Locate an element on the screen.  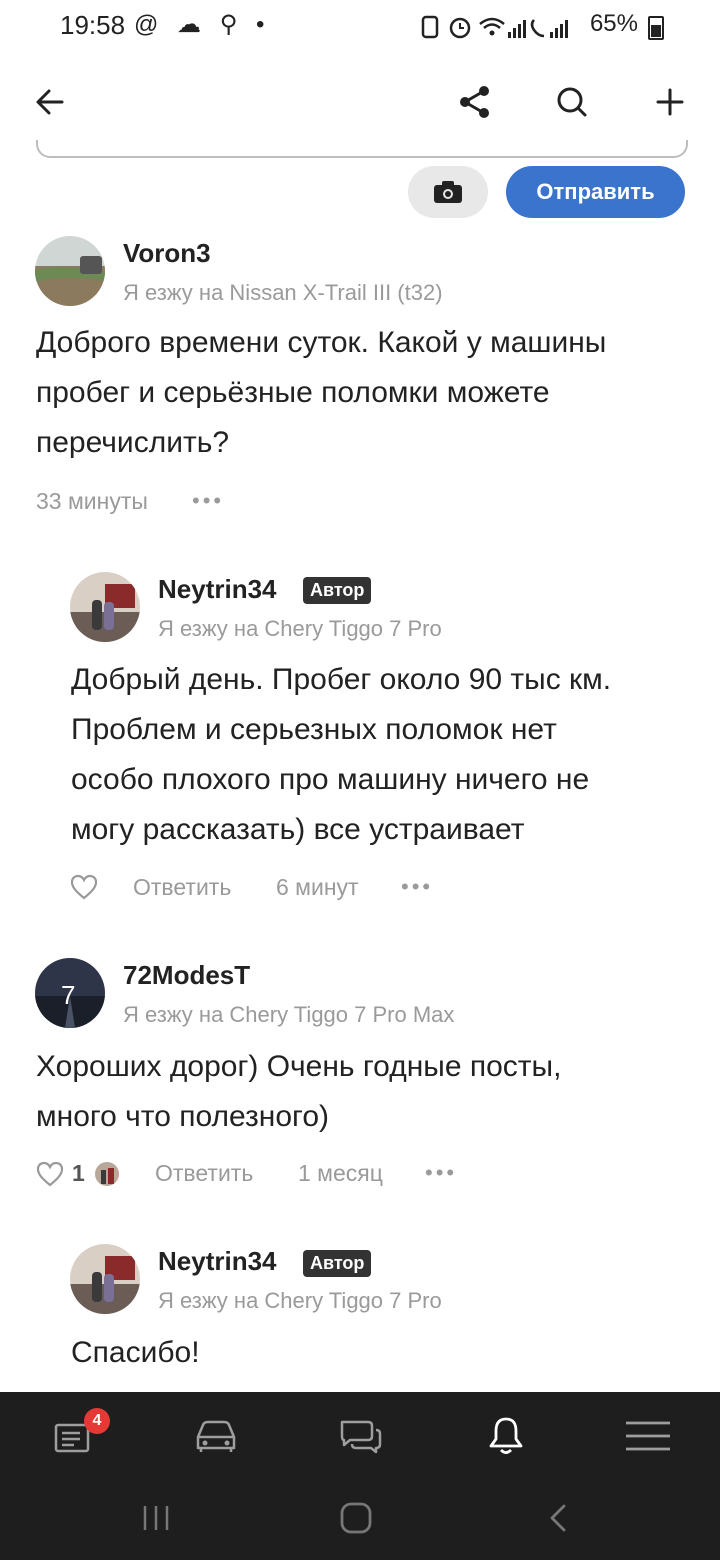
camera-icon is located at coordinates (448, 192).